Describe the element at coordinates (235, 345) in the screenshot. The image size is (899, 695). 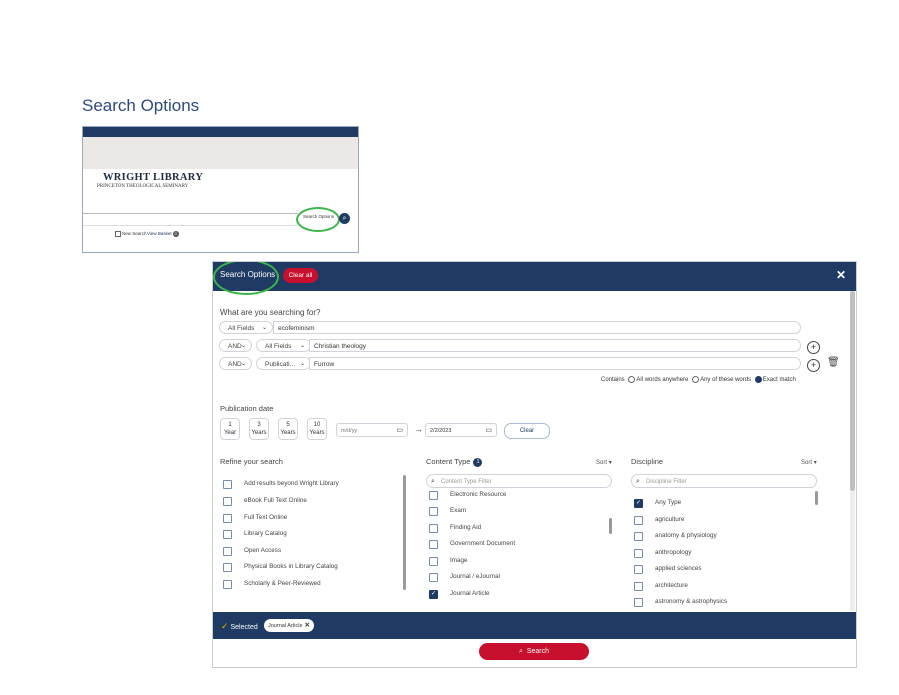
I see `operator-select-2: AND ⌄` at that location.